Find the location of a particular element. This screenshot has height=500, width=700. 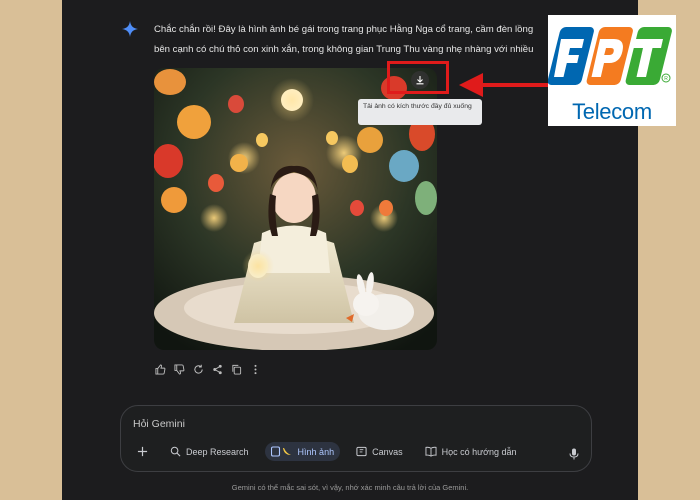

more-options-button is located at coordinates (255, 369).